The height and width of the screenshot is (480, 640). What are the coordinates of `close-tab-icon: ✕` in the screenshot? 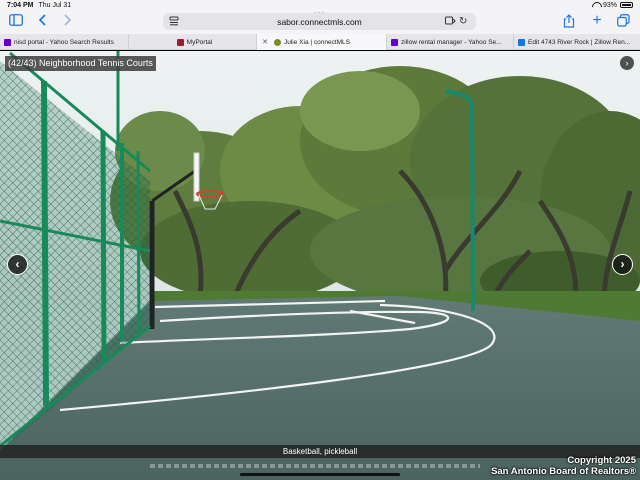 It's located at (265, 42).